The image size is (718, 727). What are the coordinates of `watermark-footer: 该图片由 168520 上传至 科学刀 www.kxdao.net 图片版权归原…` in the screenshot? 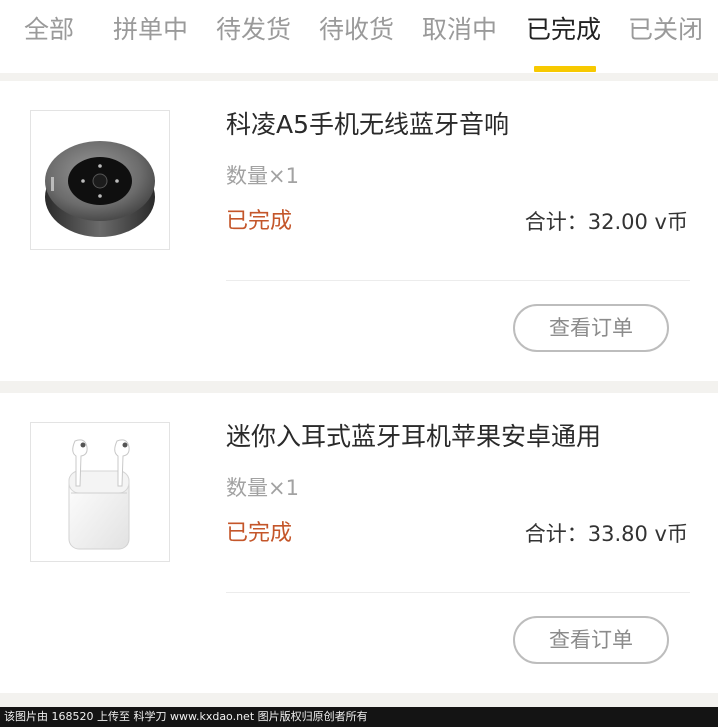 It's located at (359, 717).